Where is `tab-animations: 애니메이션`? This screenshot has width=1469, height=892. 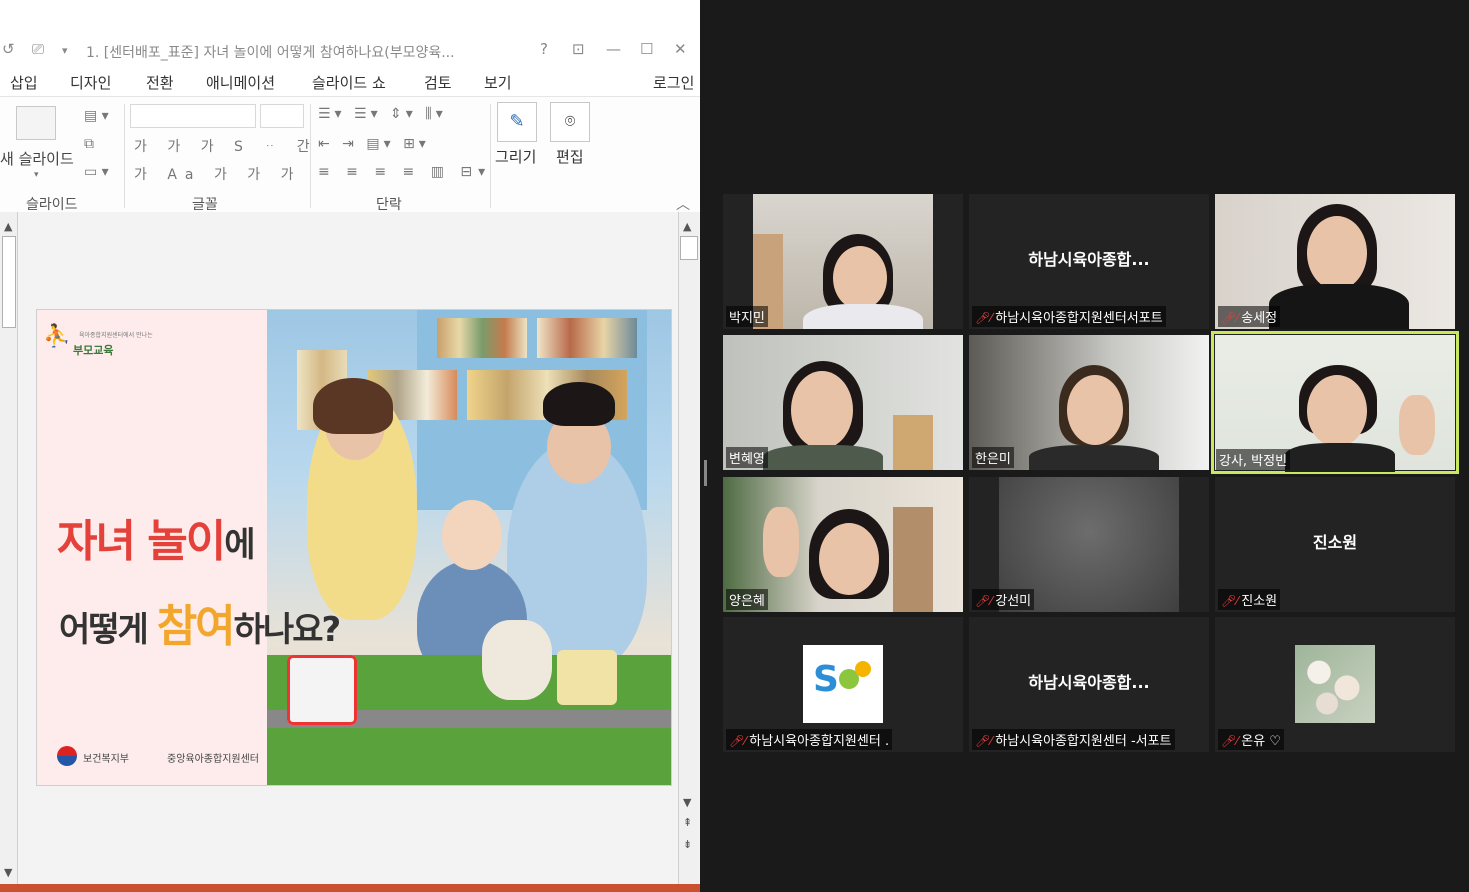
tab-animations: 애니메이션 is located at coordinates (240, 82).